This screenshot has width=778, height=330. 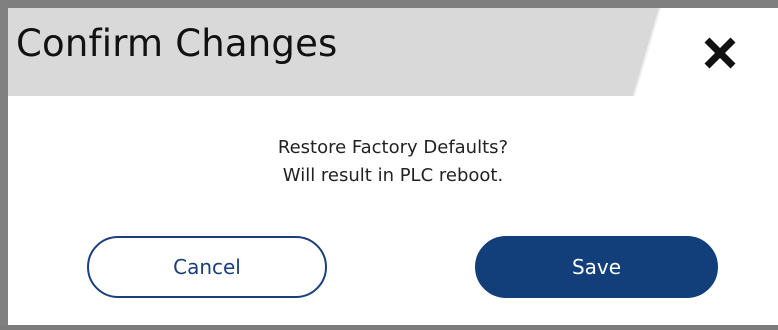 What do you see at coordinates (389, 4) in the screenshot?
I see `dialog-frame-top` at bounding box center [389, 4].